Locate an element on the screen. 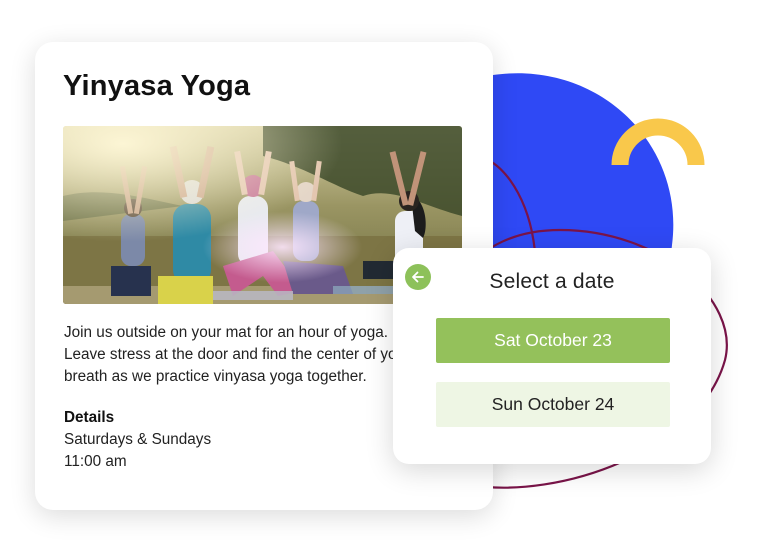 Image resolution: width=768 pixels, height=548 pixels. details-heading: Details is located at coordinates (89, 417).